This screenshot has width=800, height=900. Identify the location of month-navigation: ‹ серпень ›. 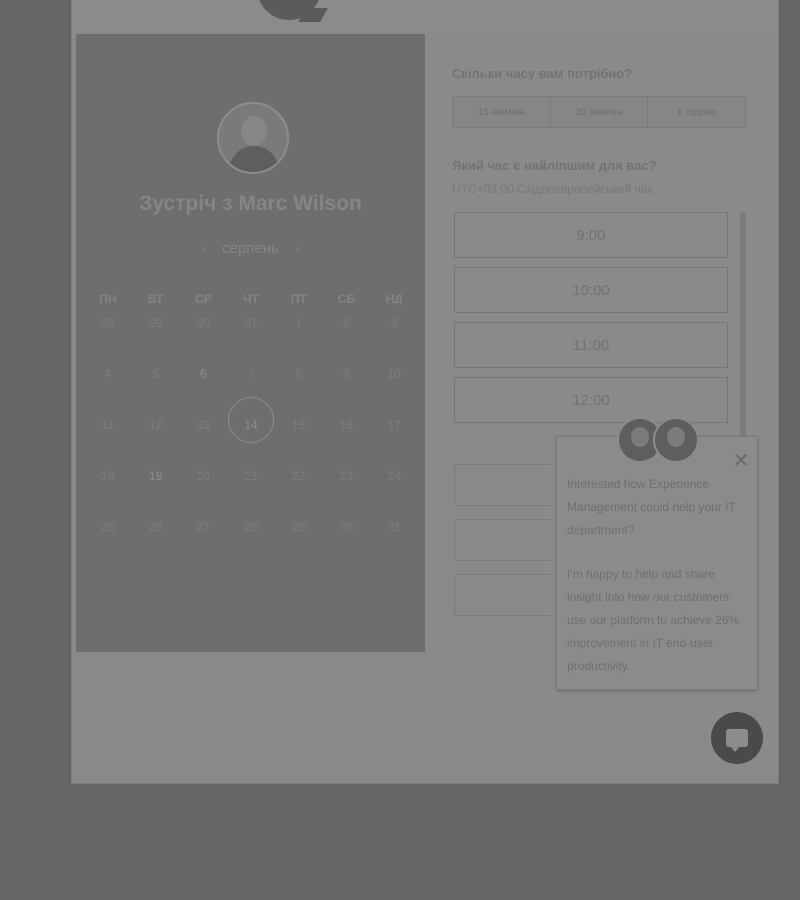
(250, 248).